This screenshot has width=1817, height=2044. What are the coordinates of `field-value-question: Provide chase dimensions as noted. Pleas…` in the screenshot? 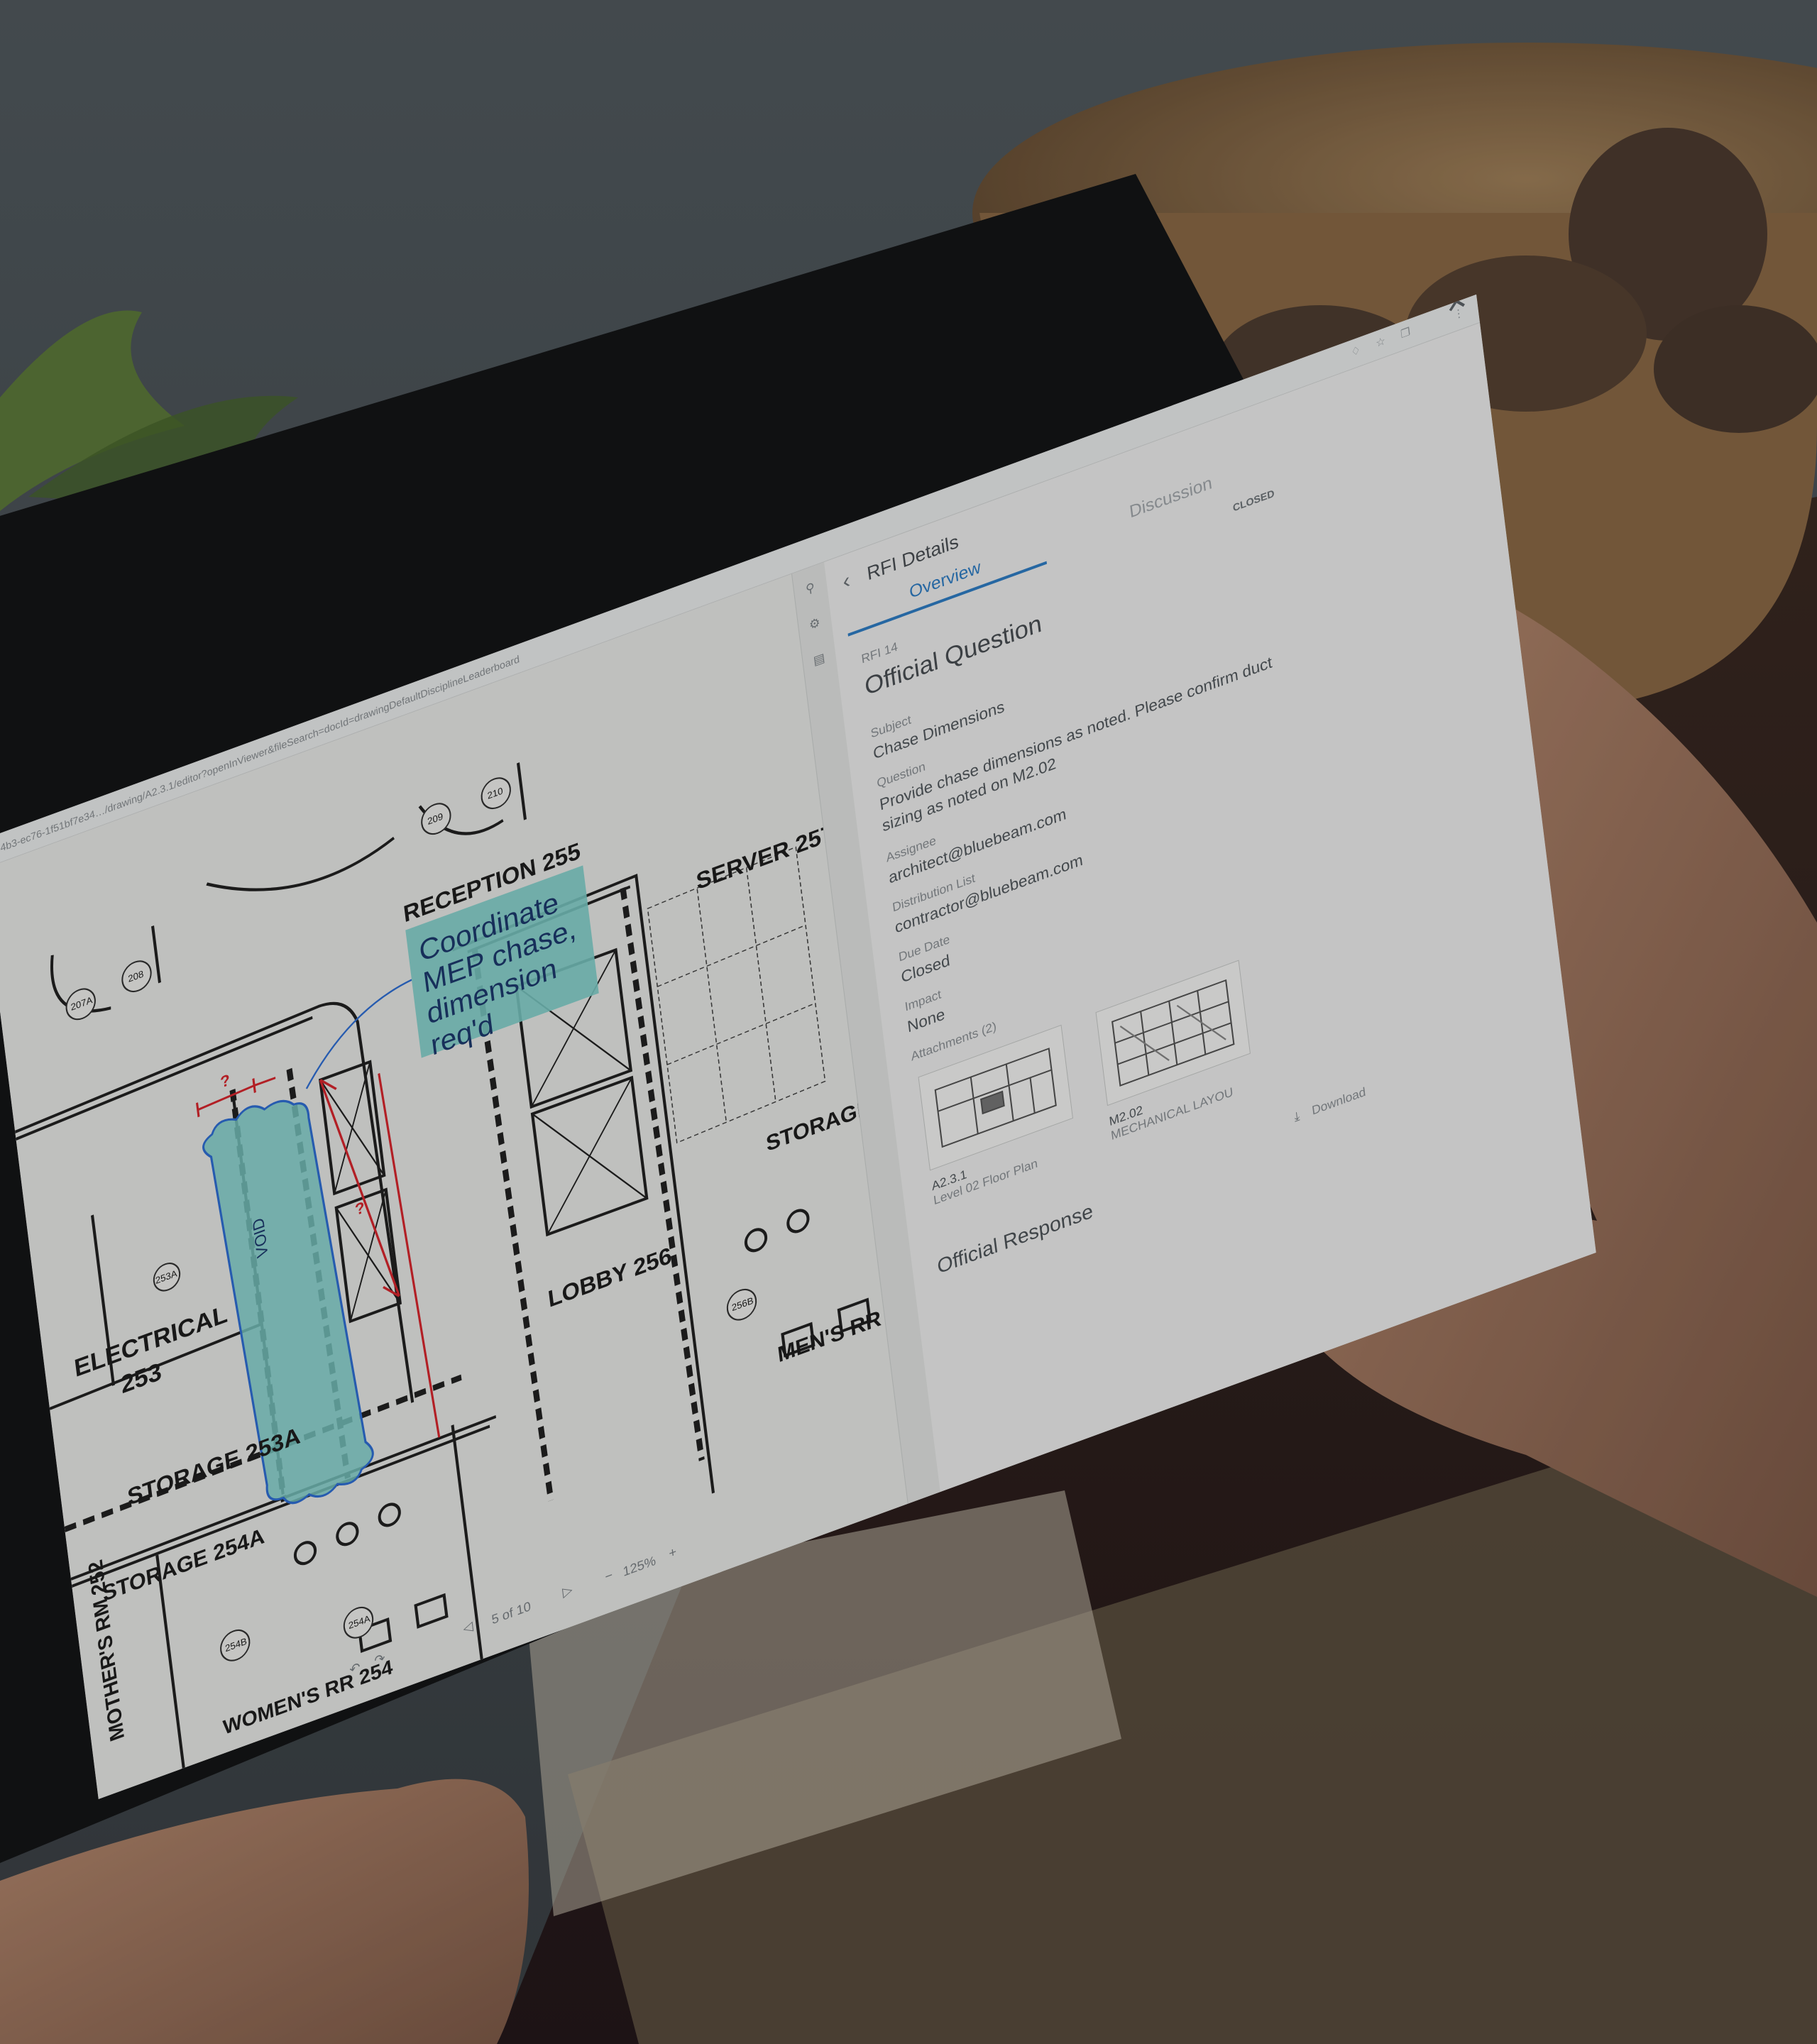 It's located at (1075, 743).